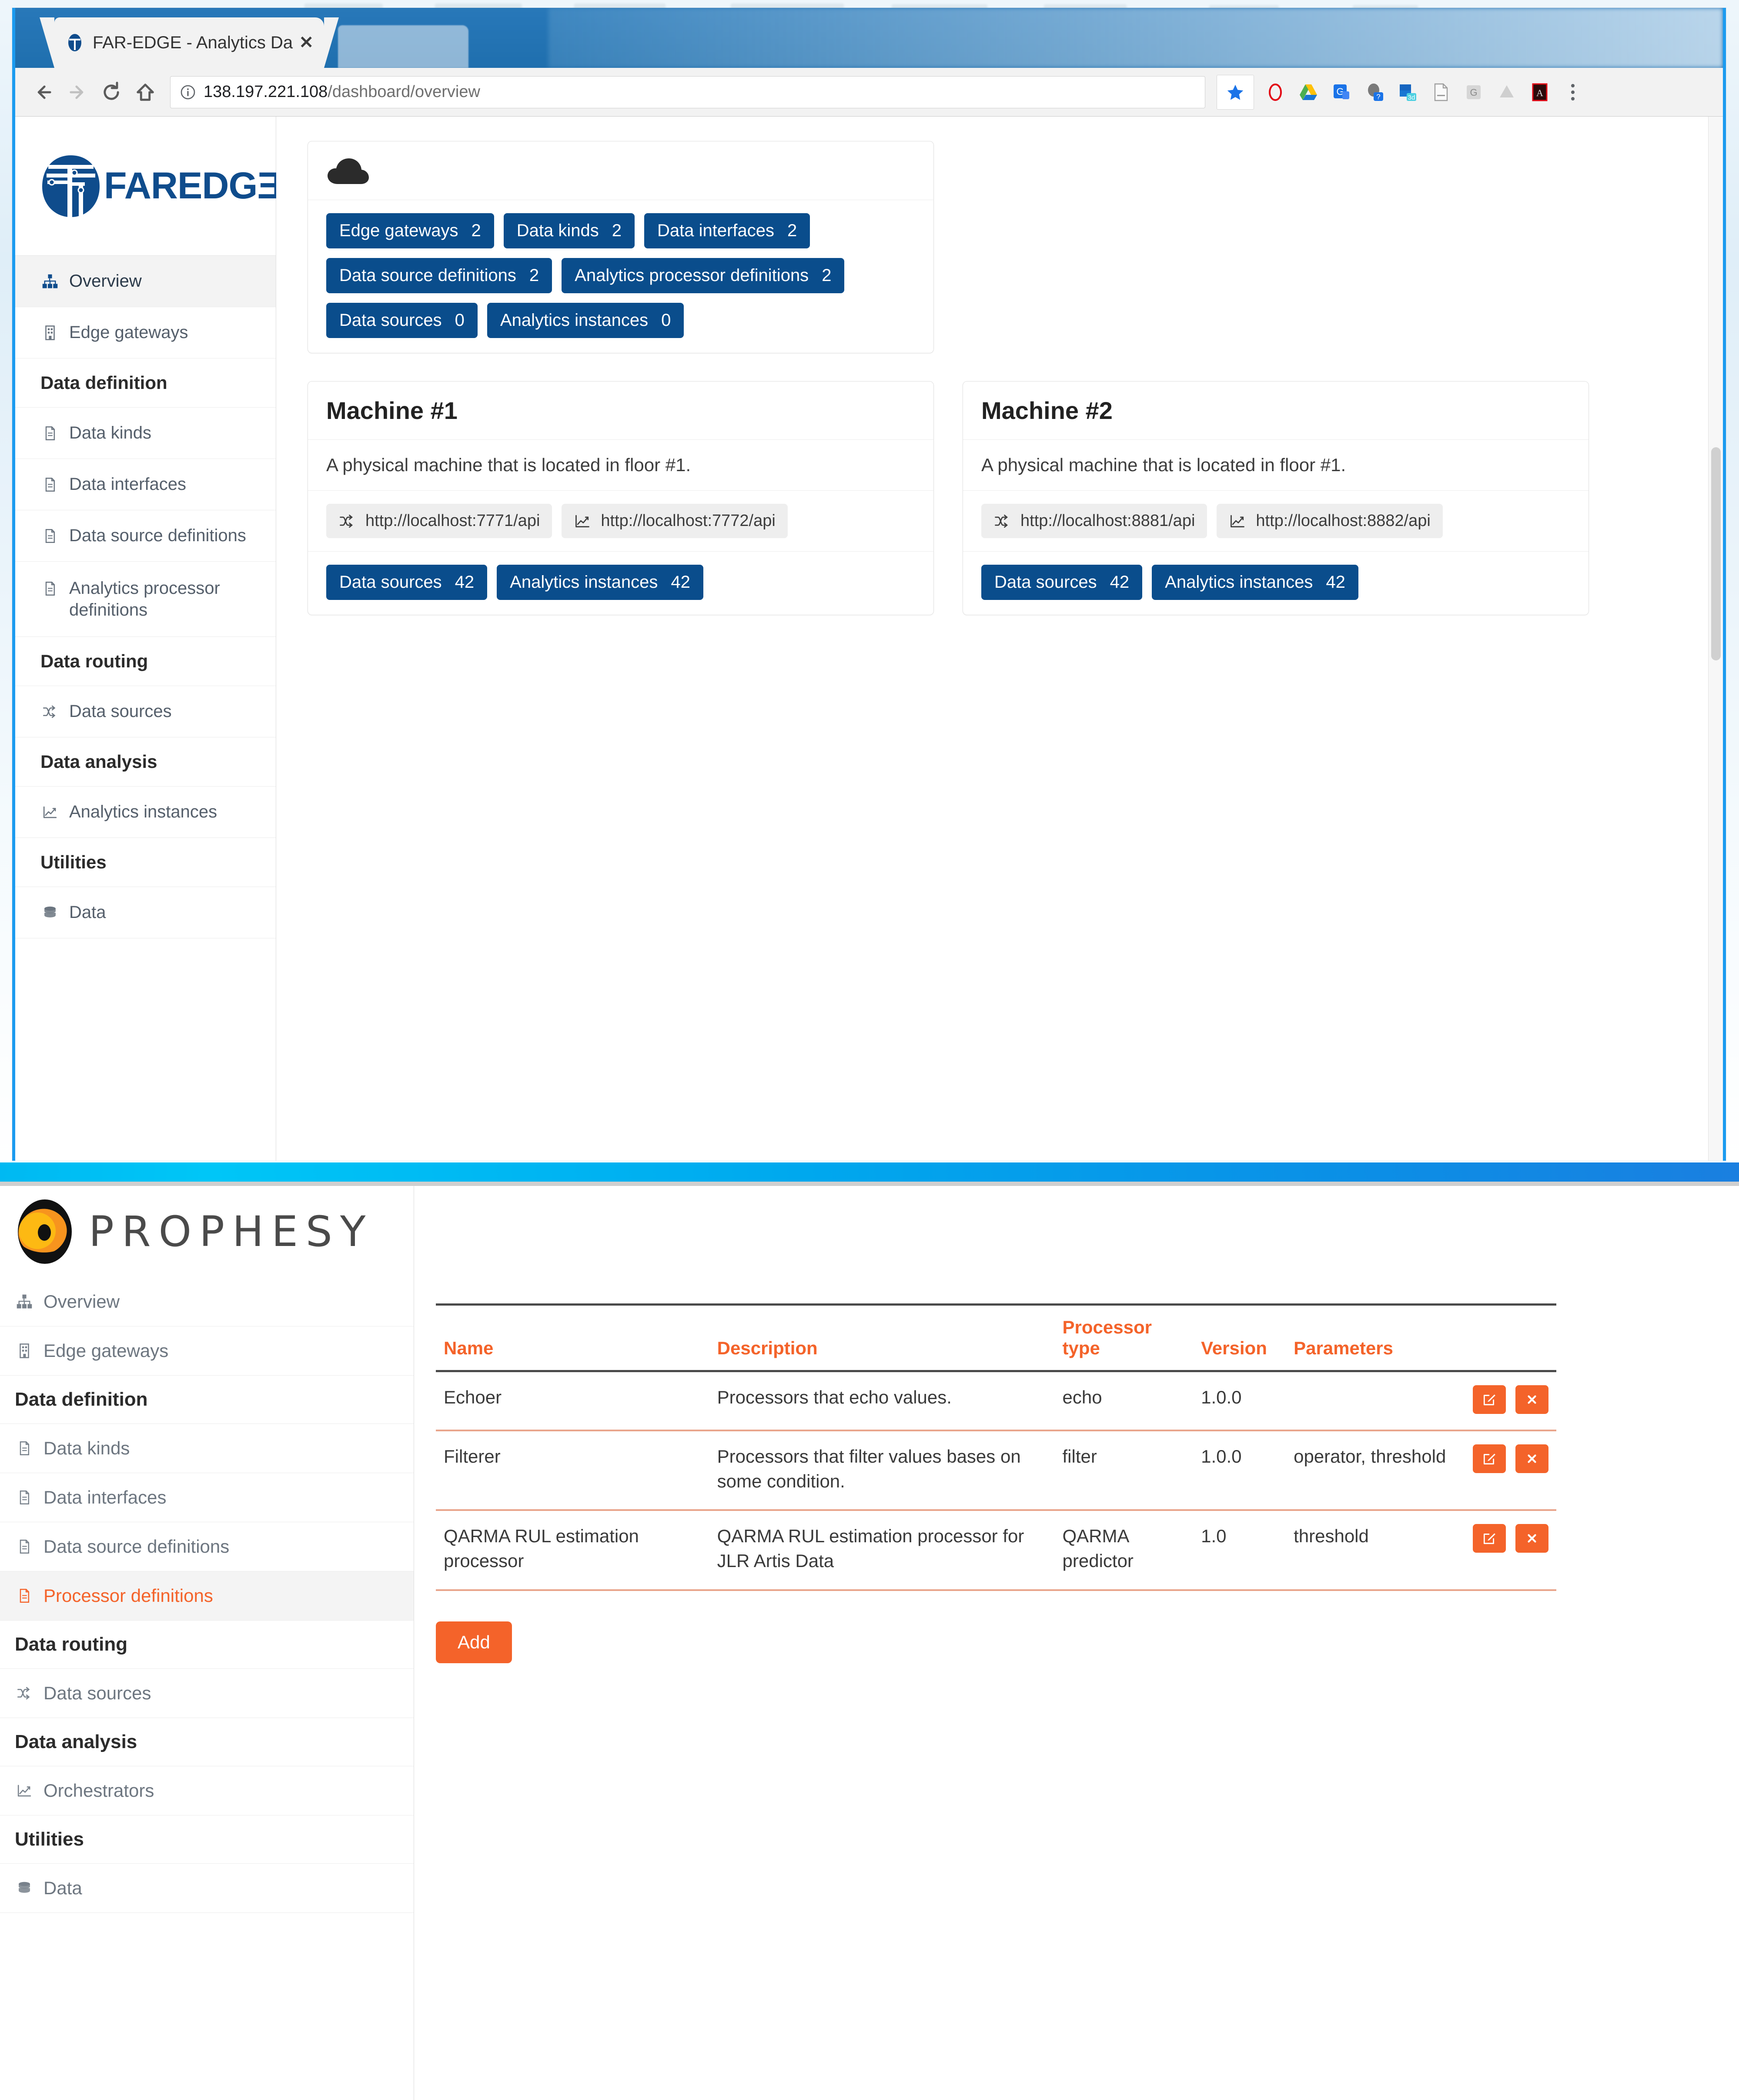  I want to click on machine-badge-group: Data sources 42 Analytics instances 42, so click(620, 583).